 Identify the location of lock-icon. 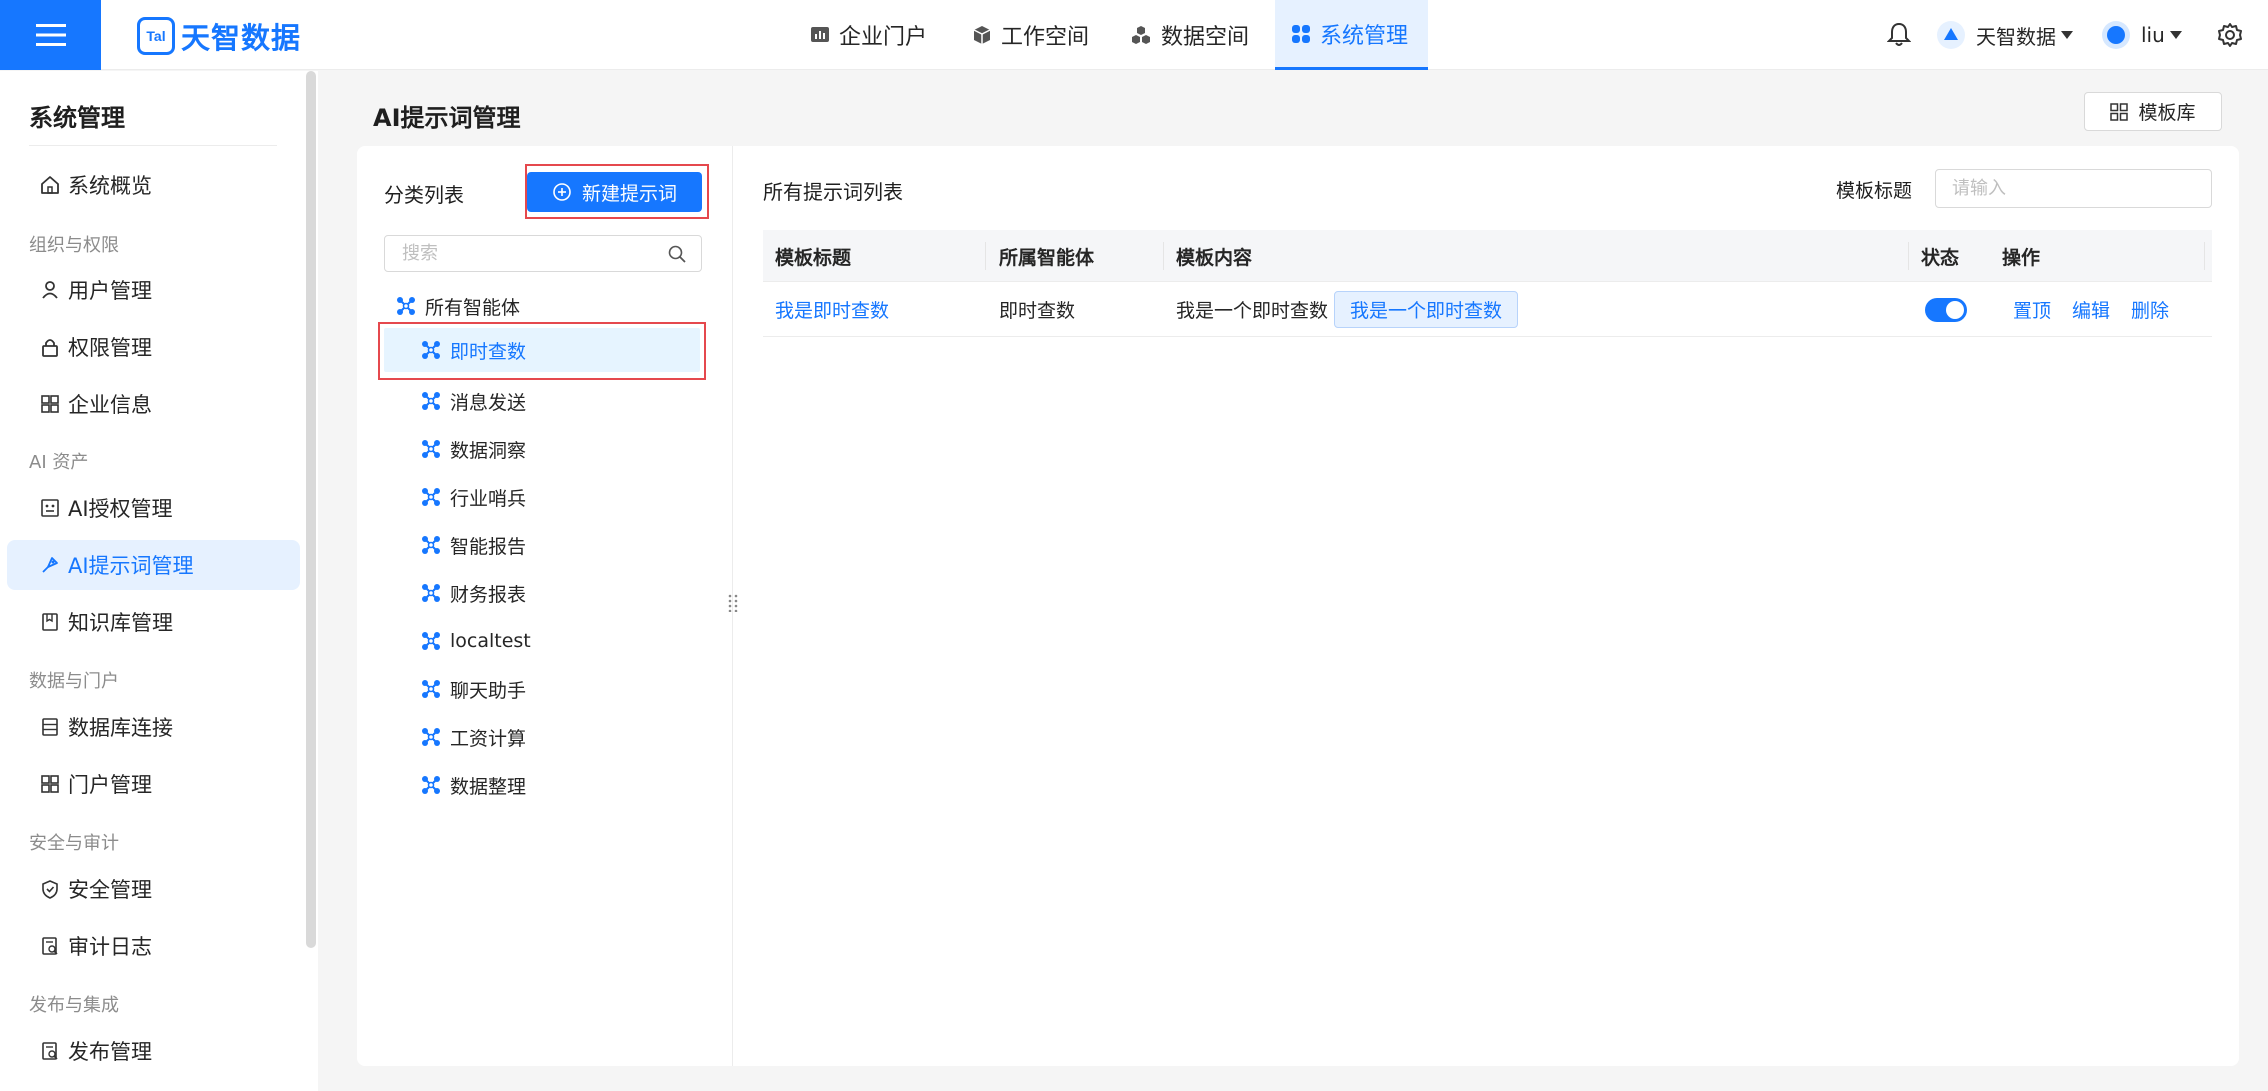
(50, 348).